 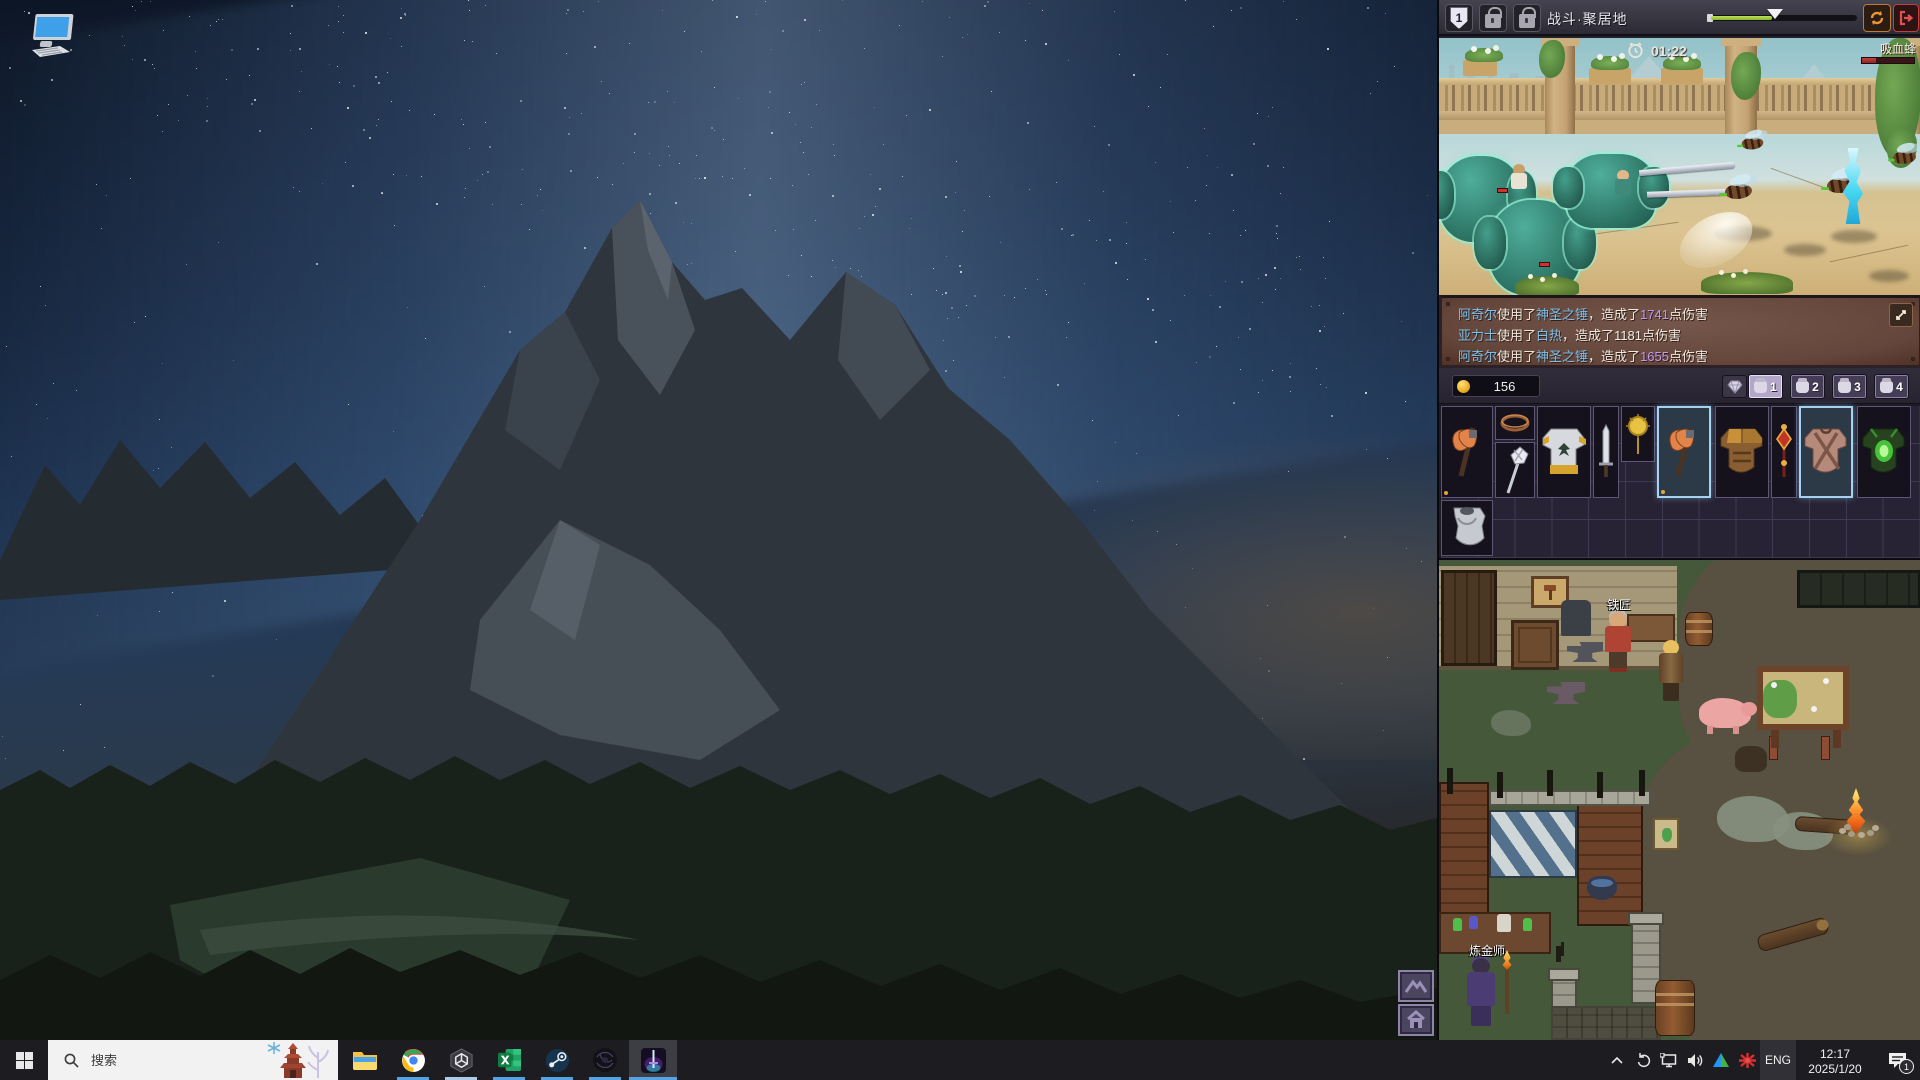 What do you see at coordinates (1775, 15) in the screenshot?
I see `slider-handle` at bounding box center [1775, 15].